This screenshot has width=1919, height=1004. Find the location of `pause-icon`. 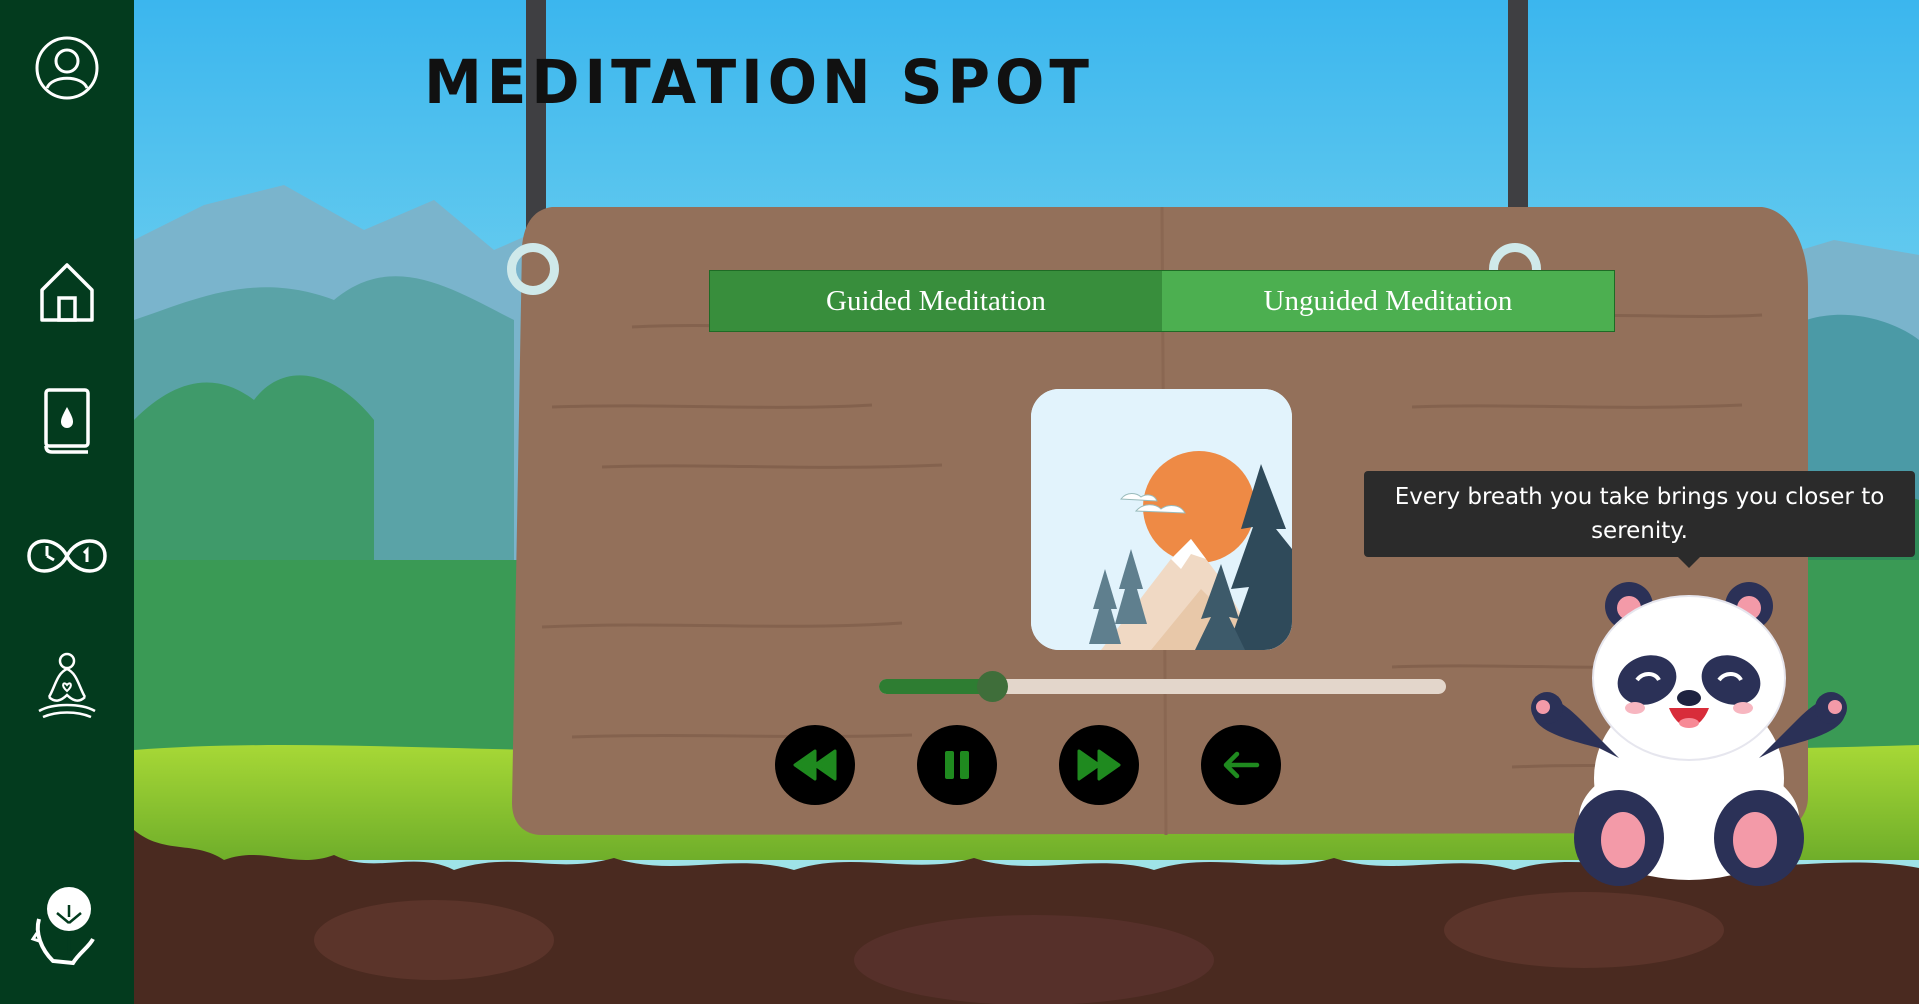

pause-icon is located at coordinates (957, 765).